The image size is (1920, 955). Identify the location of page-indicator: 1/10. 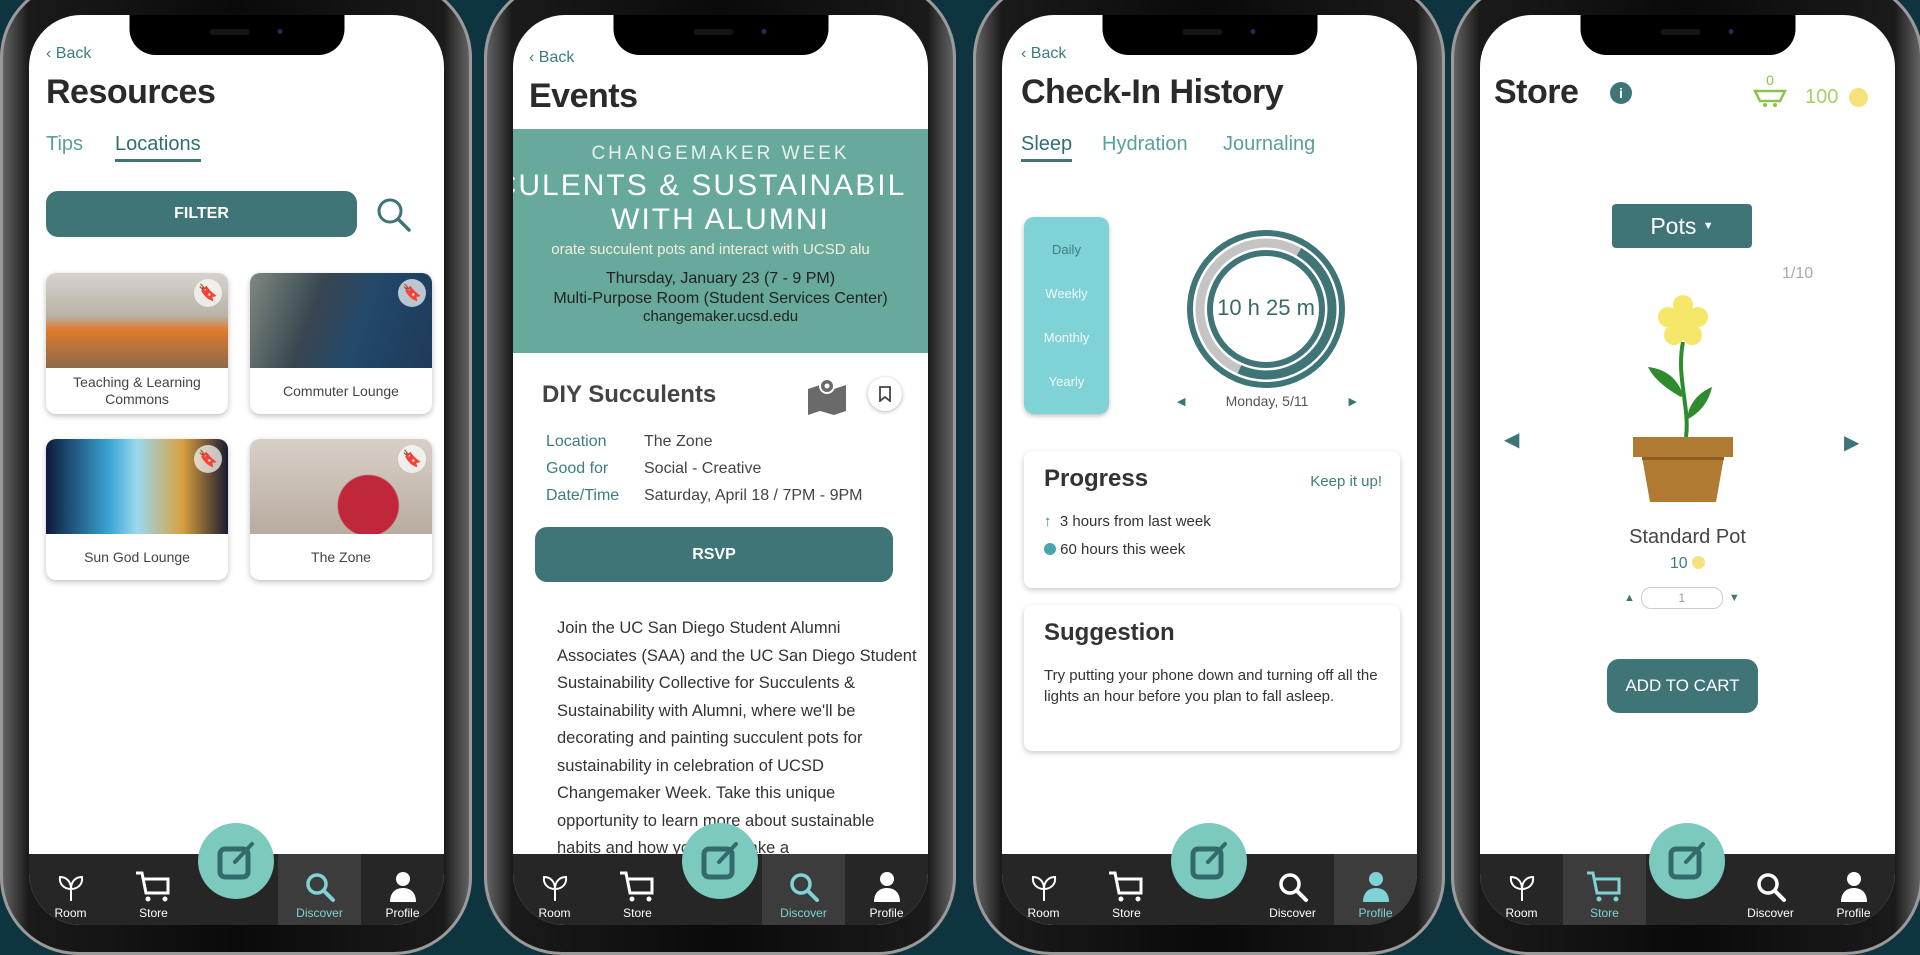
(1798, 273).